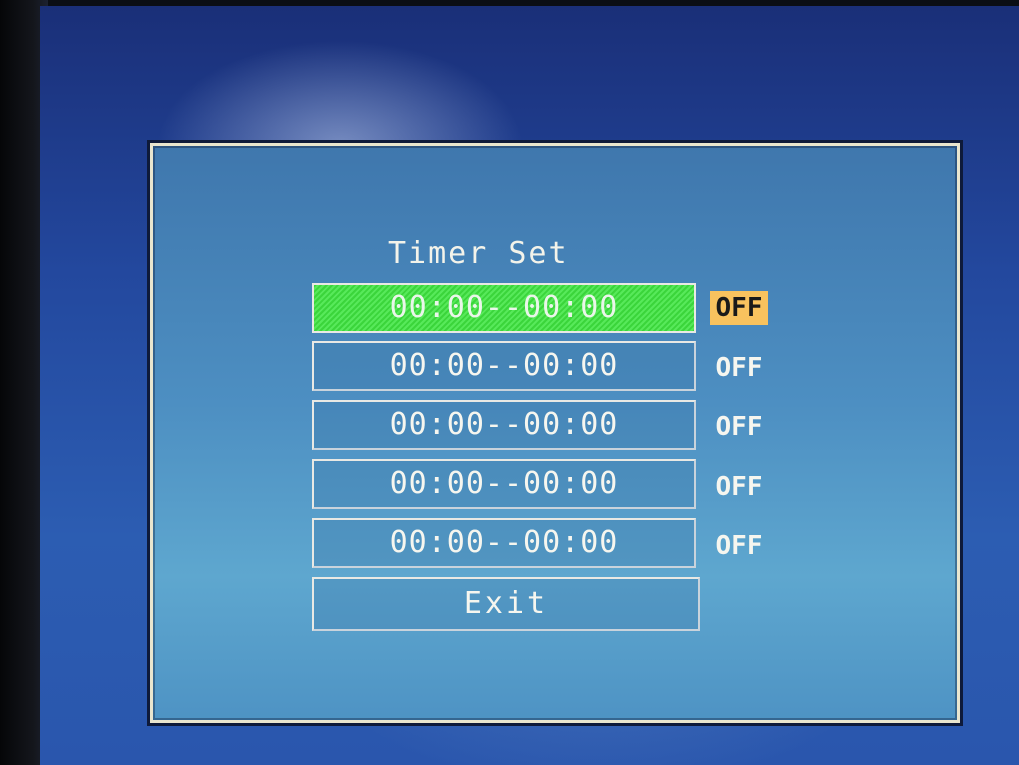 The height and width of the screenshot is (765, 1019). Describe the element at coordinates (504, 308) in the screenshot. I see `timer-row-1: 00:00--00:00` at that location.